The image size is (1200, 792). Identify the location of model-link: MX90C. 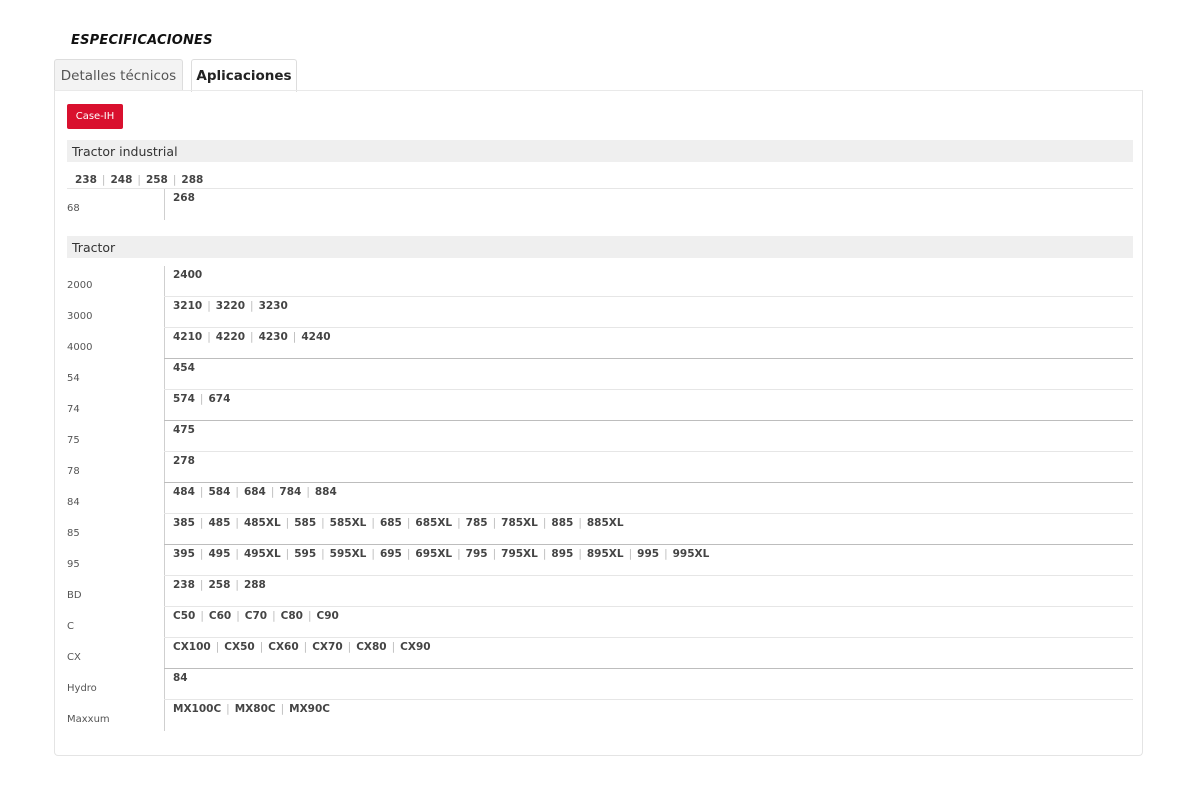
(309, 709).